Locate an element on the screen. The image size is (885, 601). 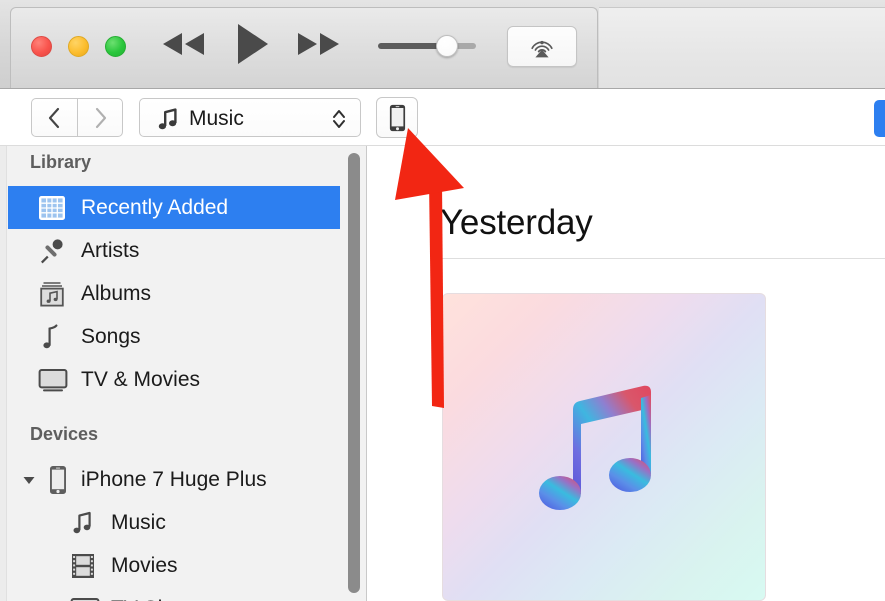
sidebar-item-device-movies: Movies is located at coordinates (174, 565).